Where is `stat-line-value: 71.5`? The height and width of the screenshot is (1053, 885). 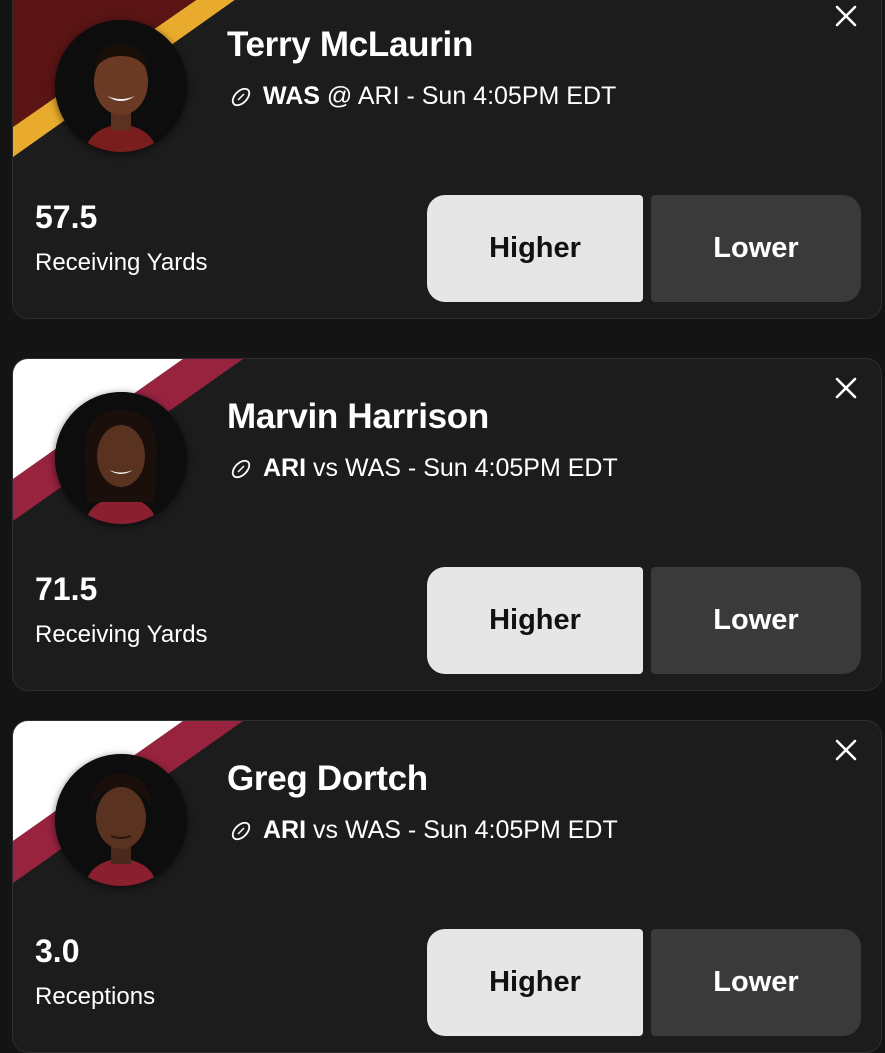
stat-line-value: 71.5 is located at coordinates (66, 589).